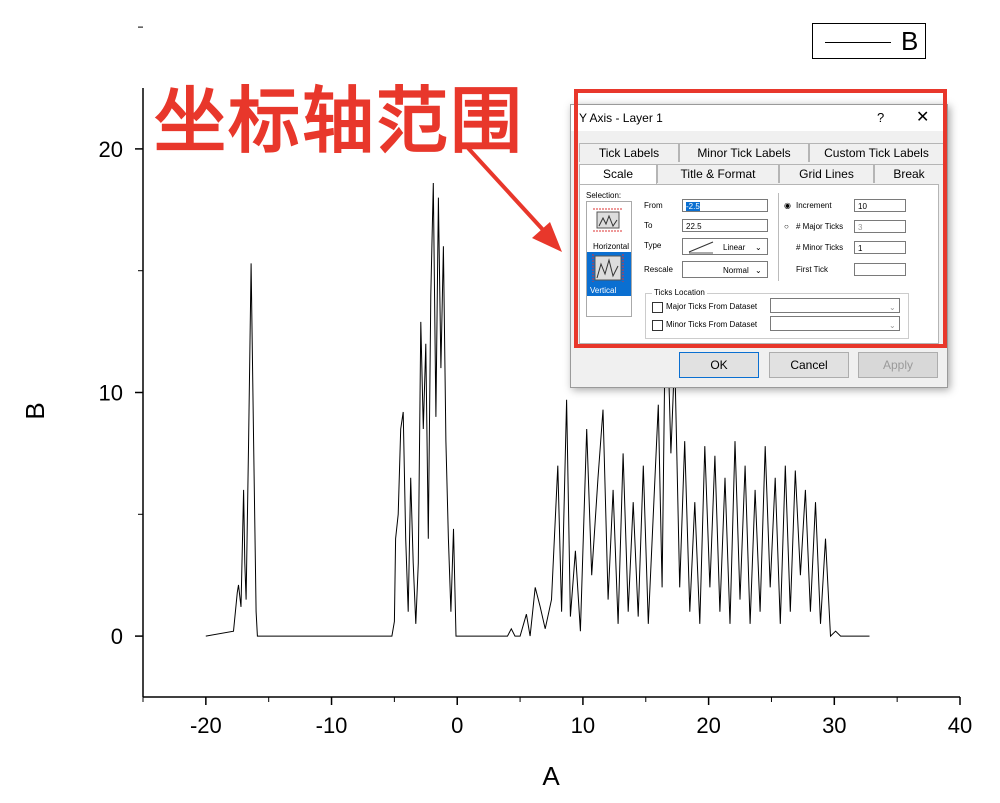 This screenshot has width=1000, height=803. What do you see at coordinates (653, 205) in the screenshot?
I see `from-label: From` at bounding box center [653, 205].